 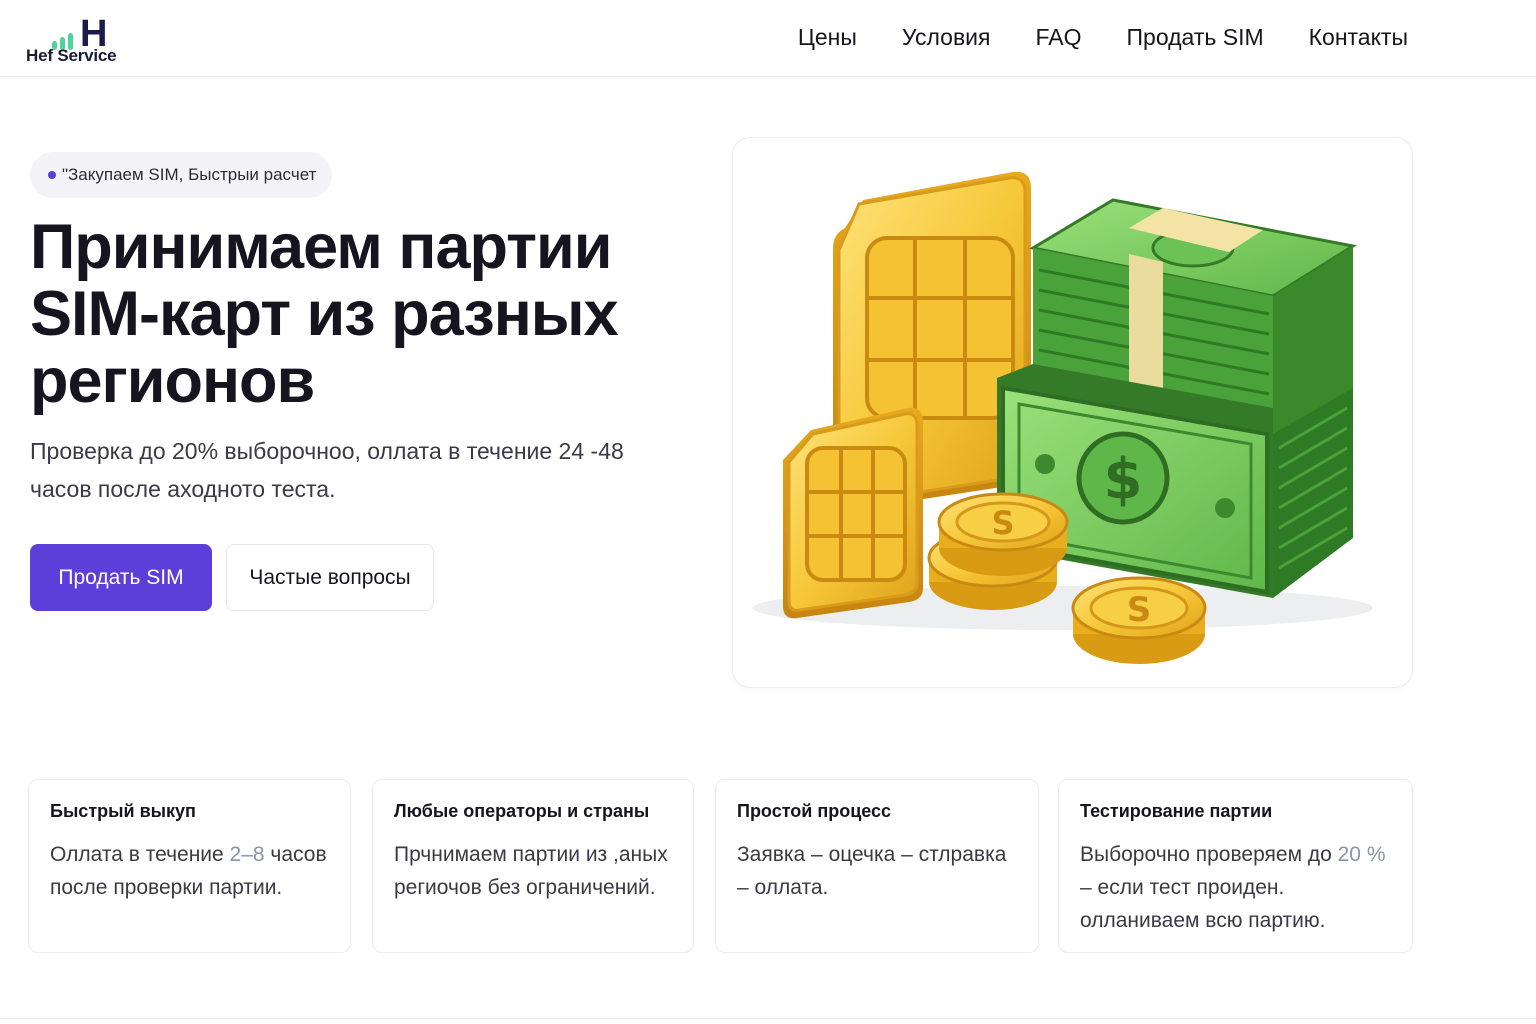 I want to click on nav-item-faq: FAQ, so click(x=1059, y=37).